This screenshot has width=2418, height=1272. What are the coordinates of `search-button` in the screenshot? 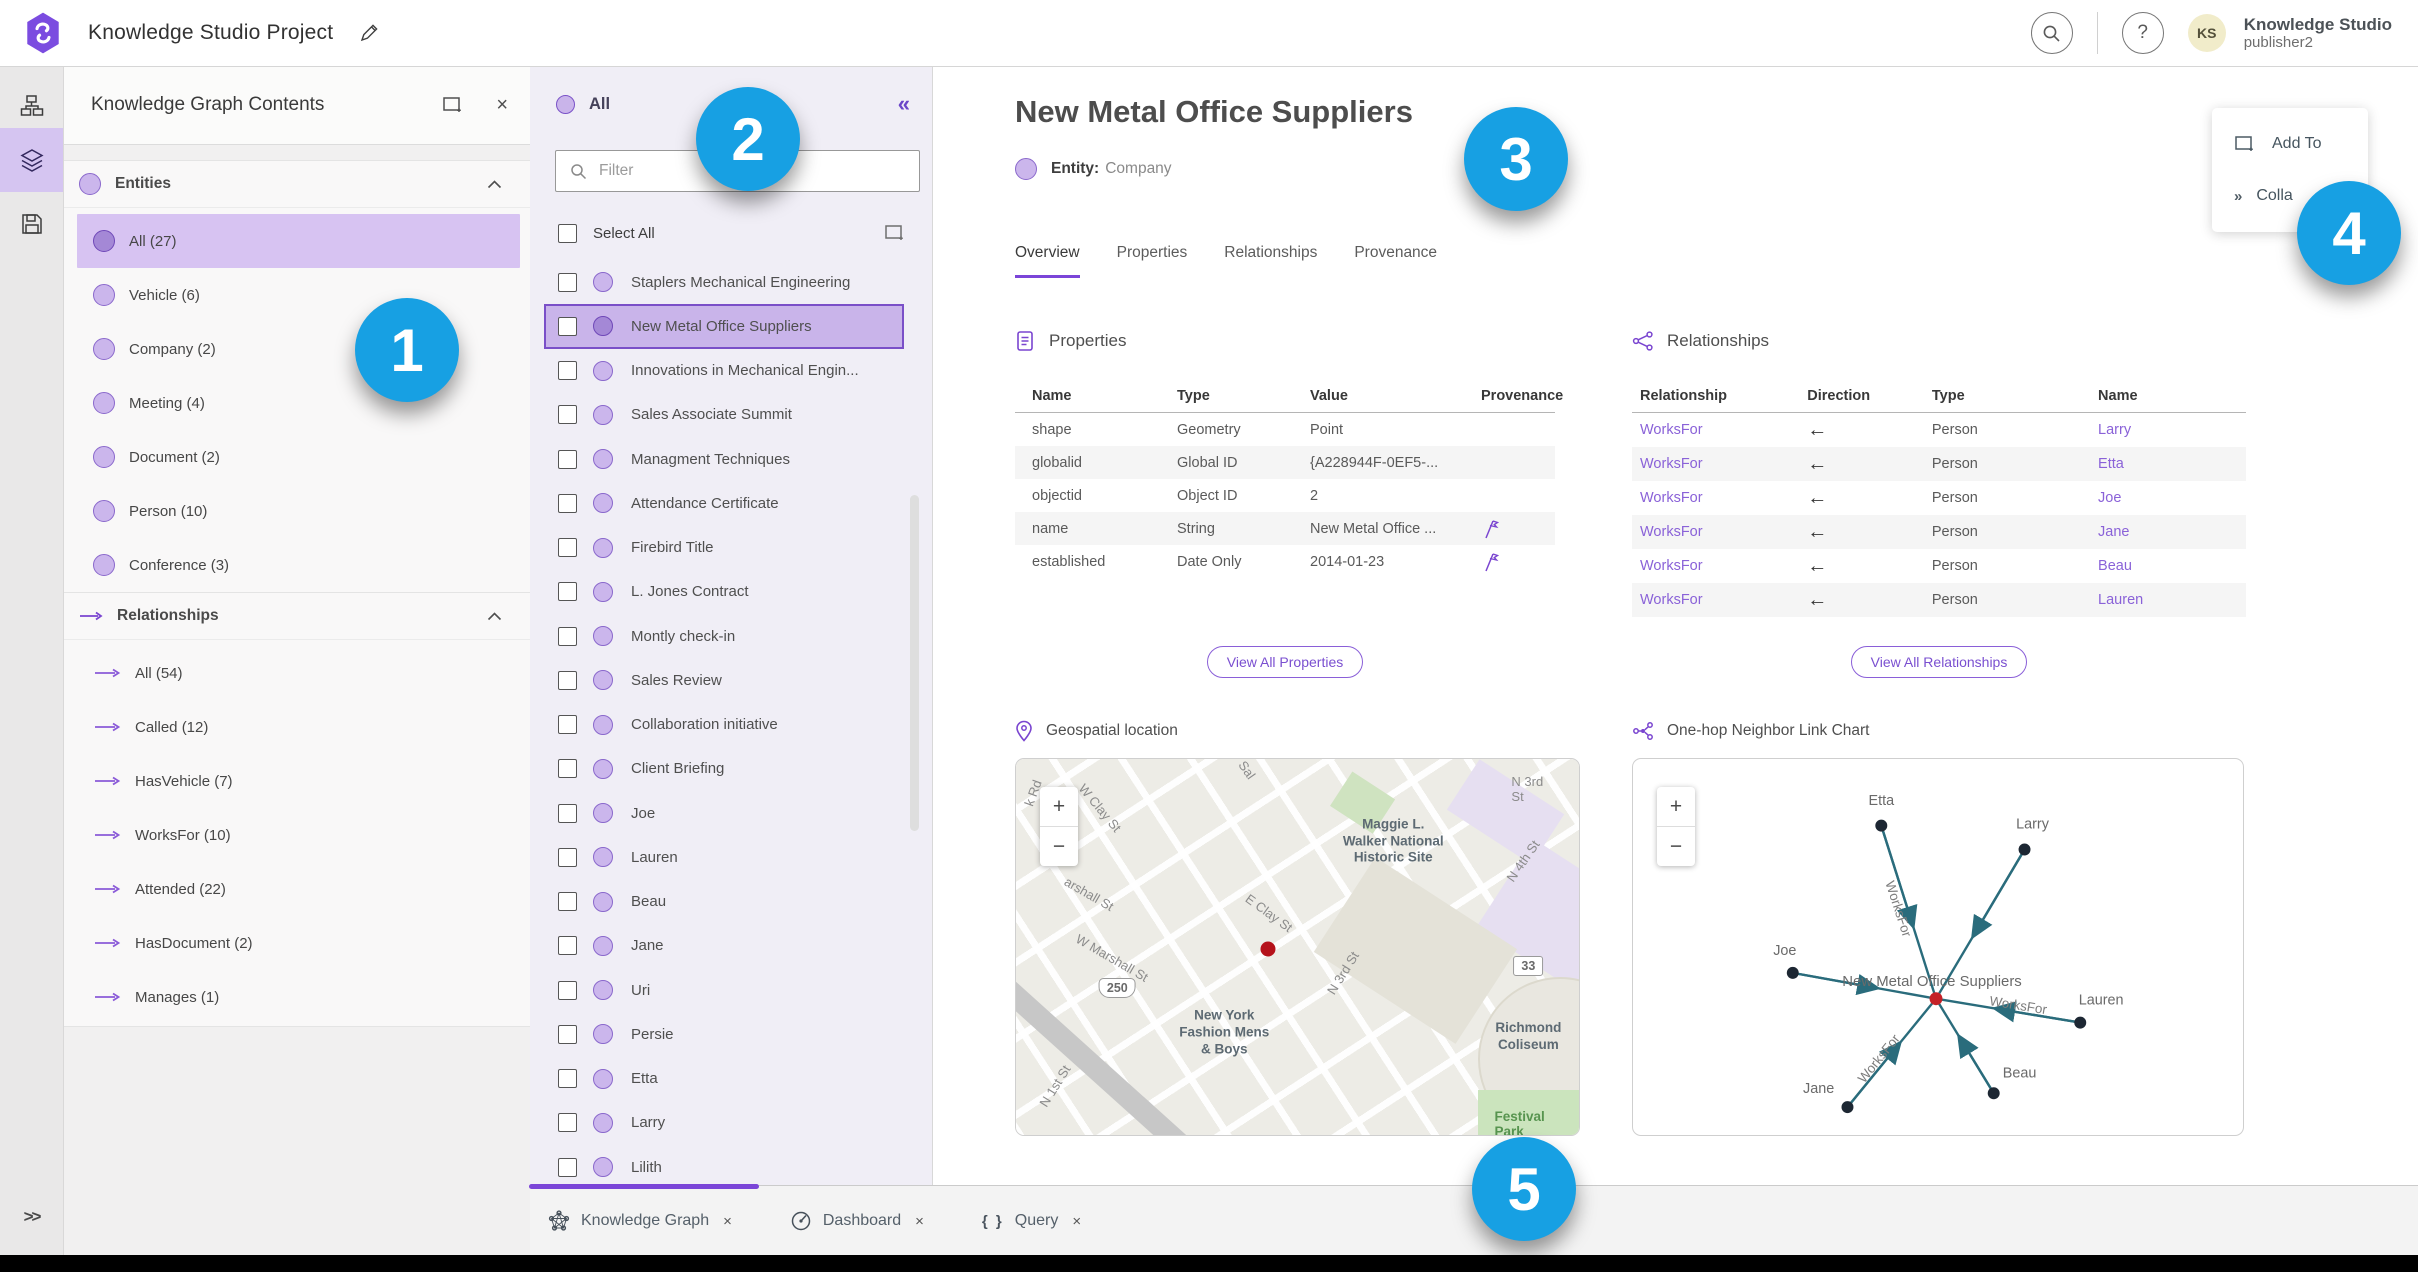 It's located at (2051, 33).